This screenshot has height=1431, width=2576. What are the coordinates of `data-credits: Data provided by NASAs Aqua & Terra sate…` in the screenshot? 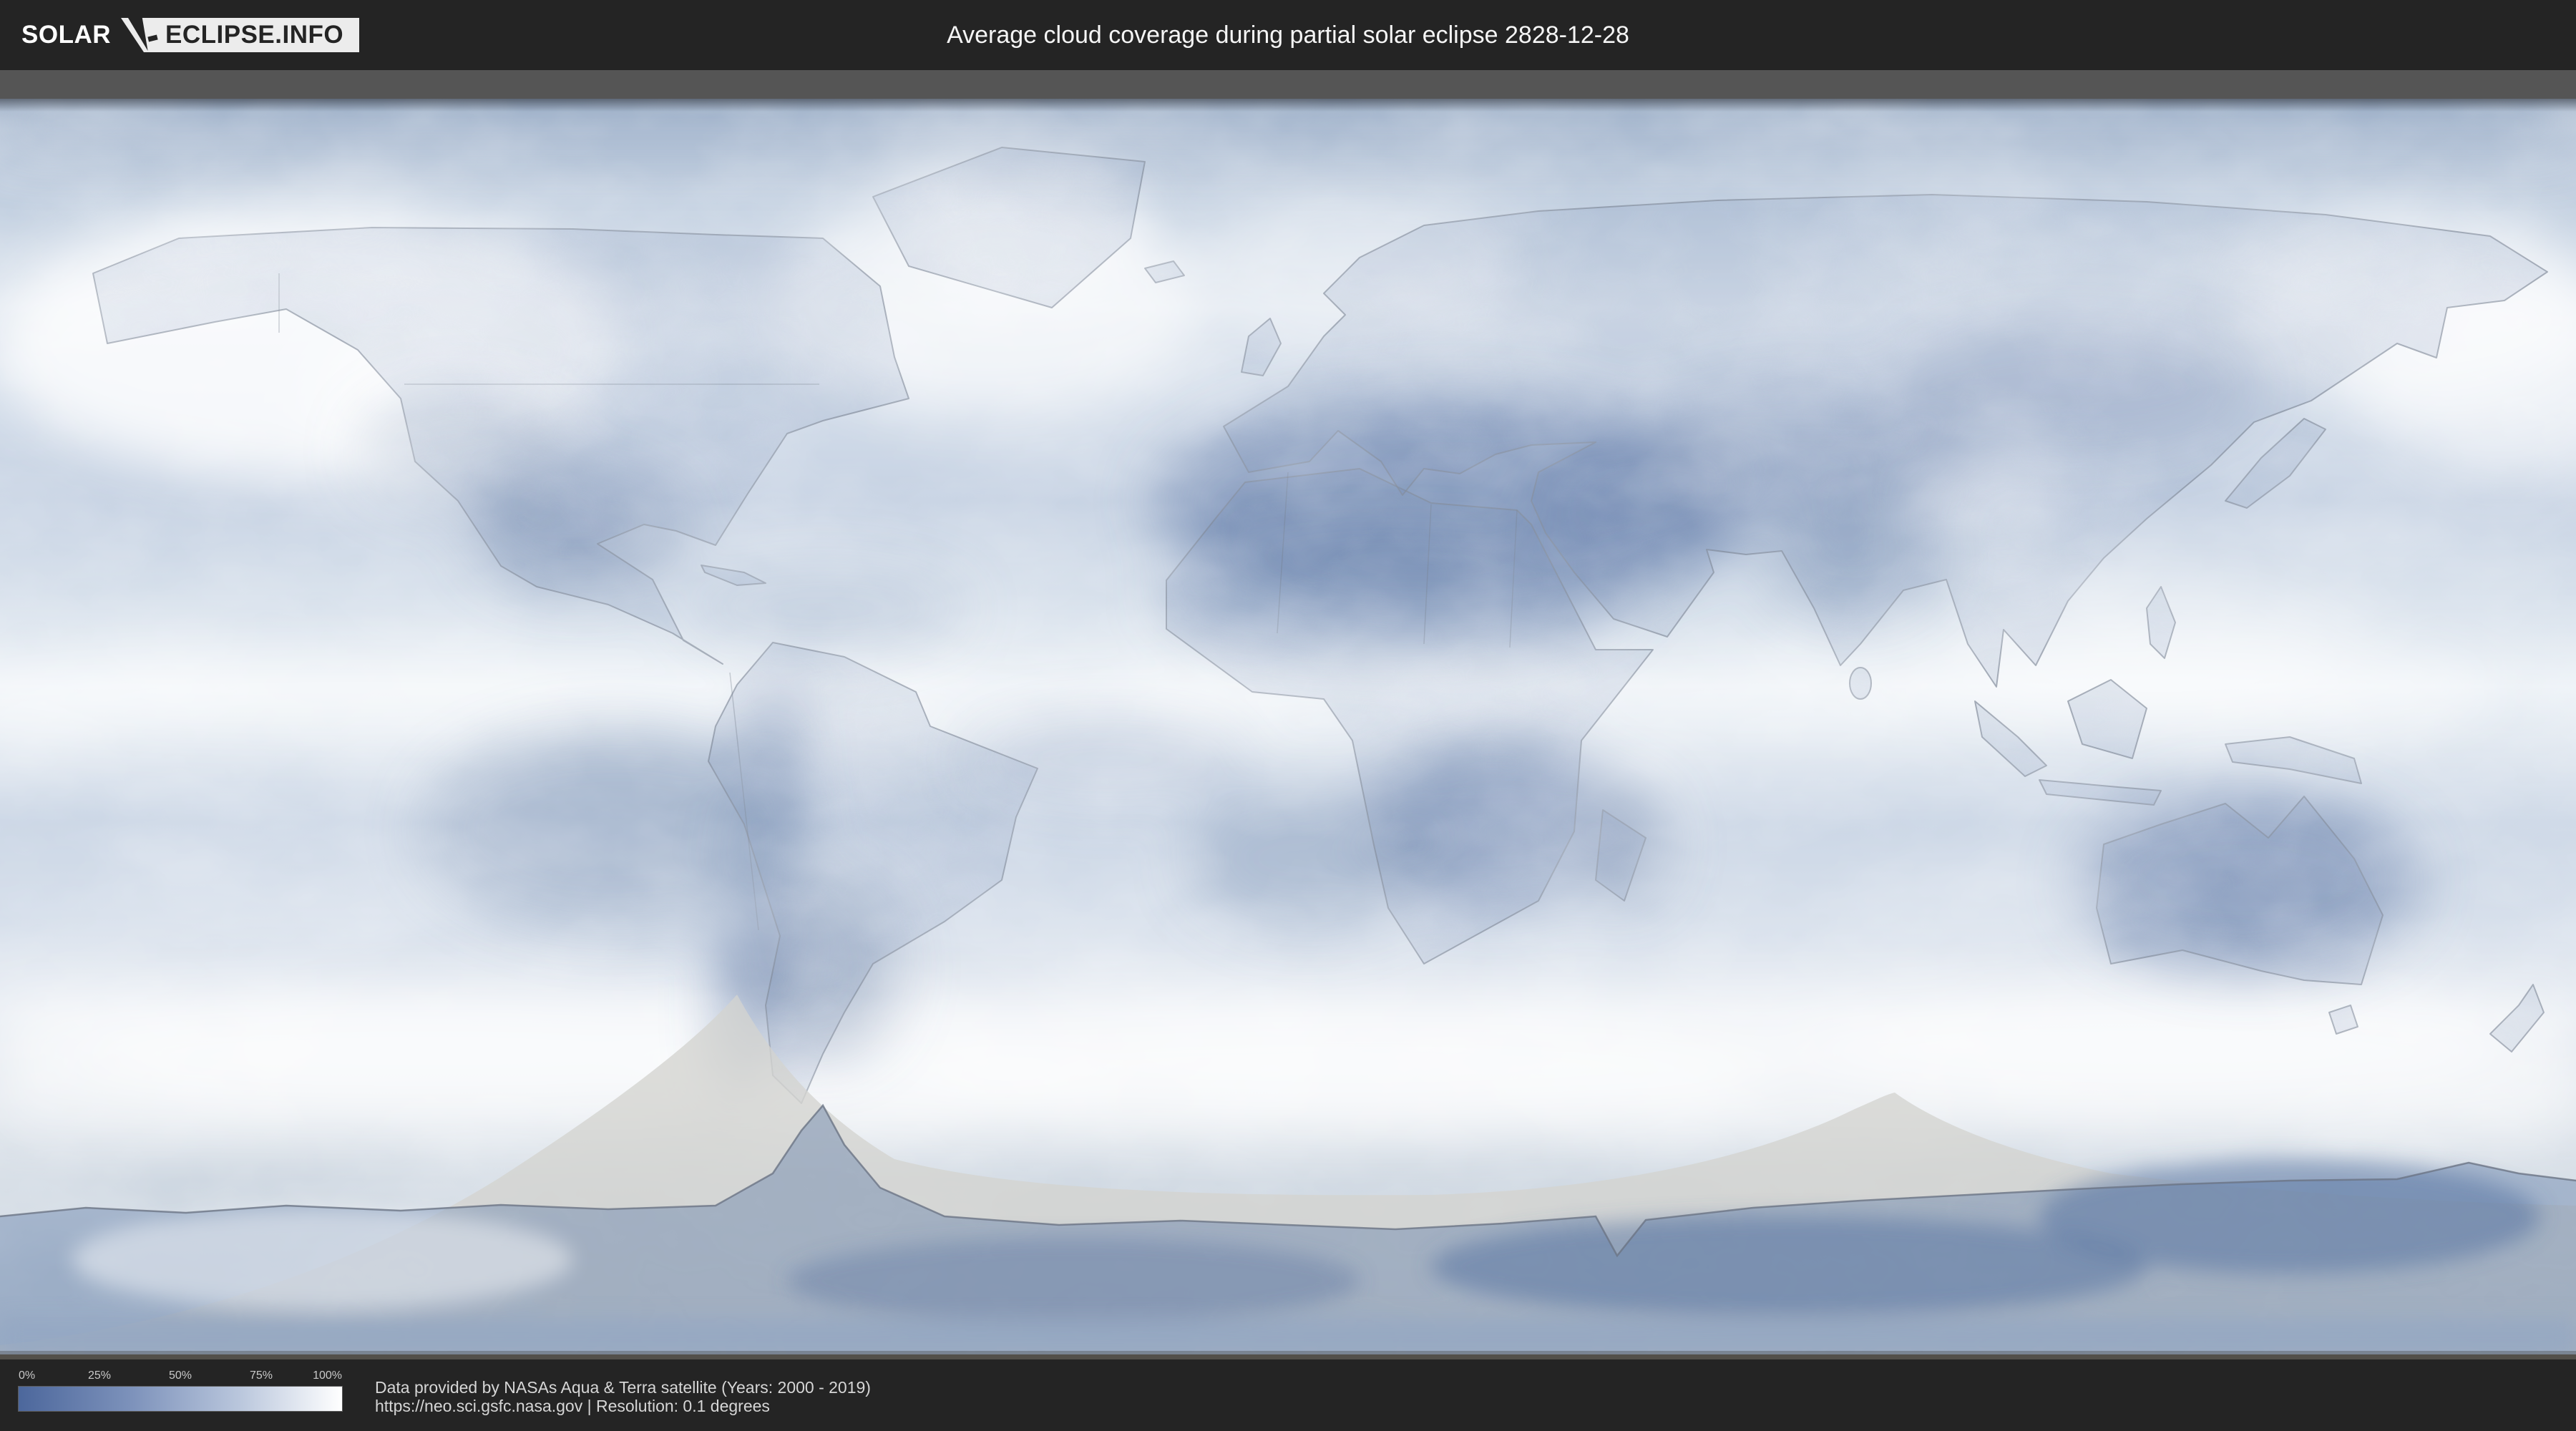 It's located at (623, 1396).